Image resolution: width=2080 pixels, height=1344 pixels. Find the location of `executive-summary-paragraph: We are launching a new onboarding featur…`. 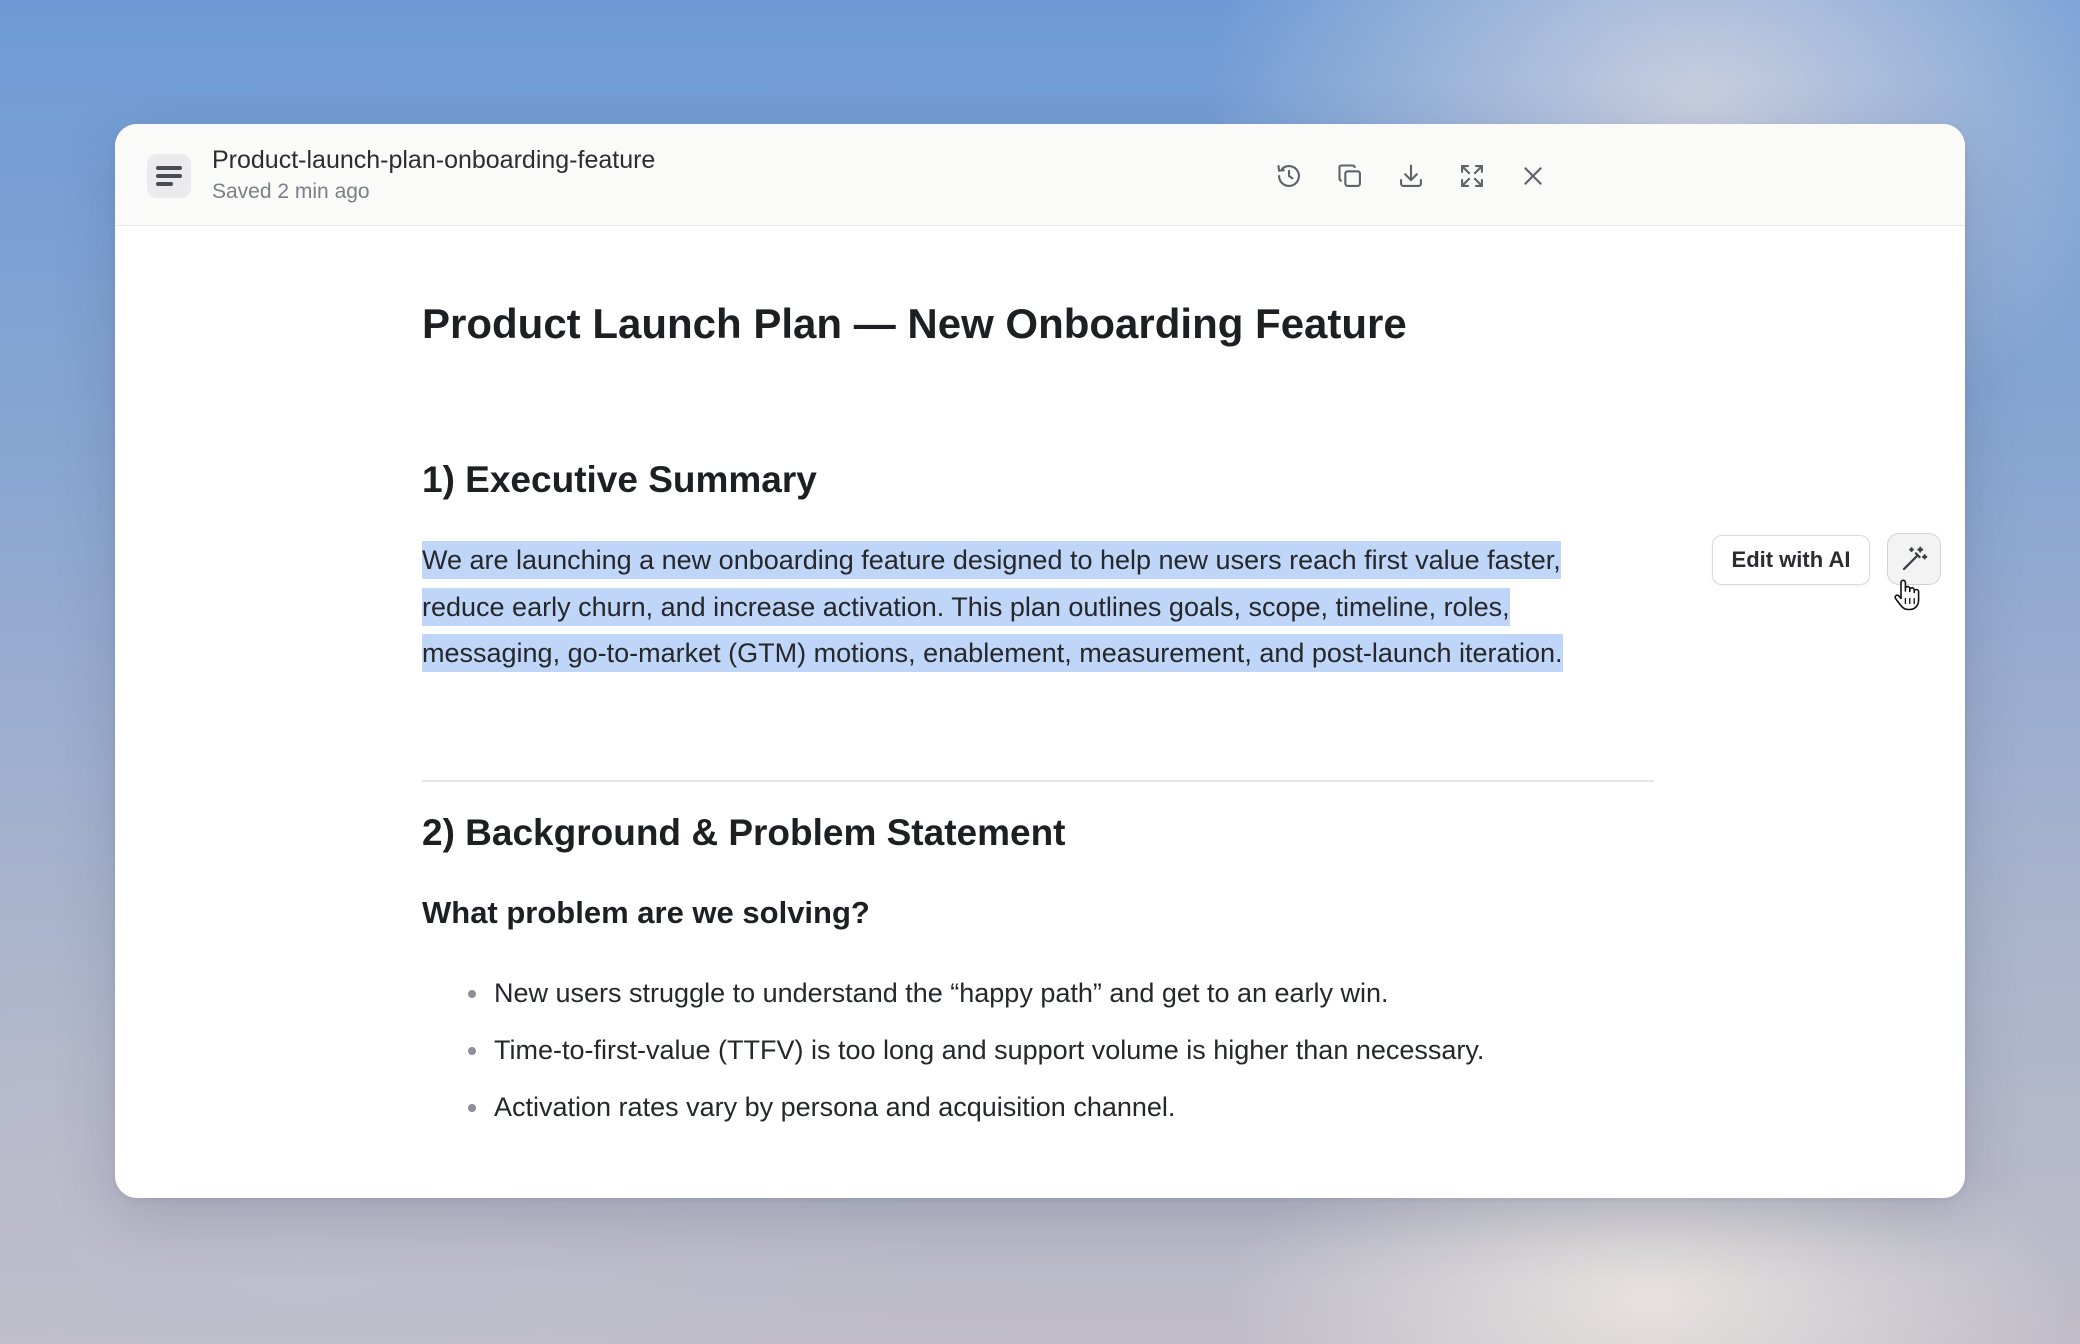

executive-summary-paragraph: We are launching a new onboarding featur… is located at coordinates (1040, 607).